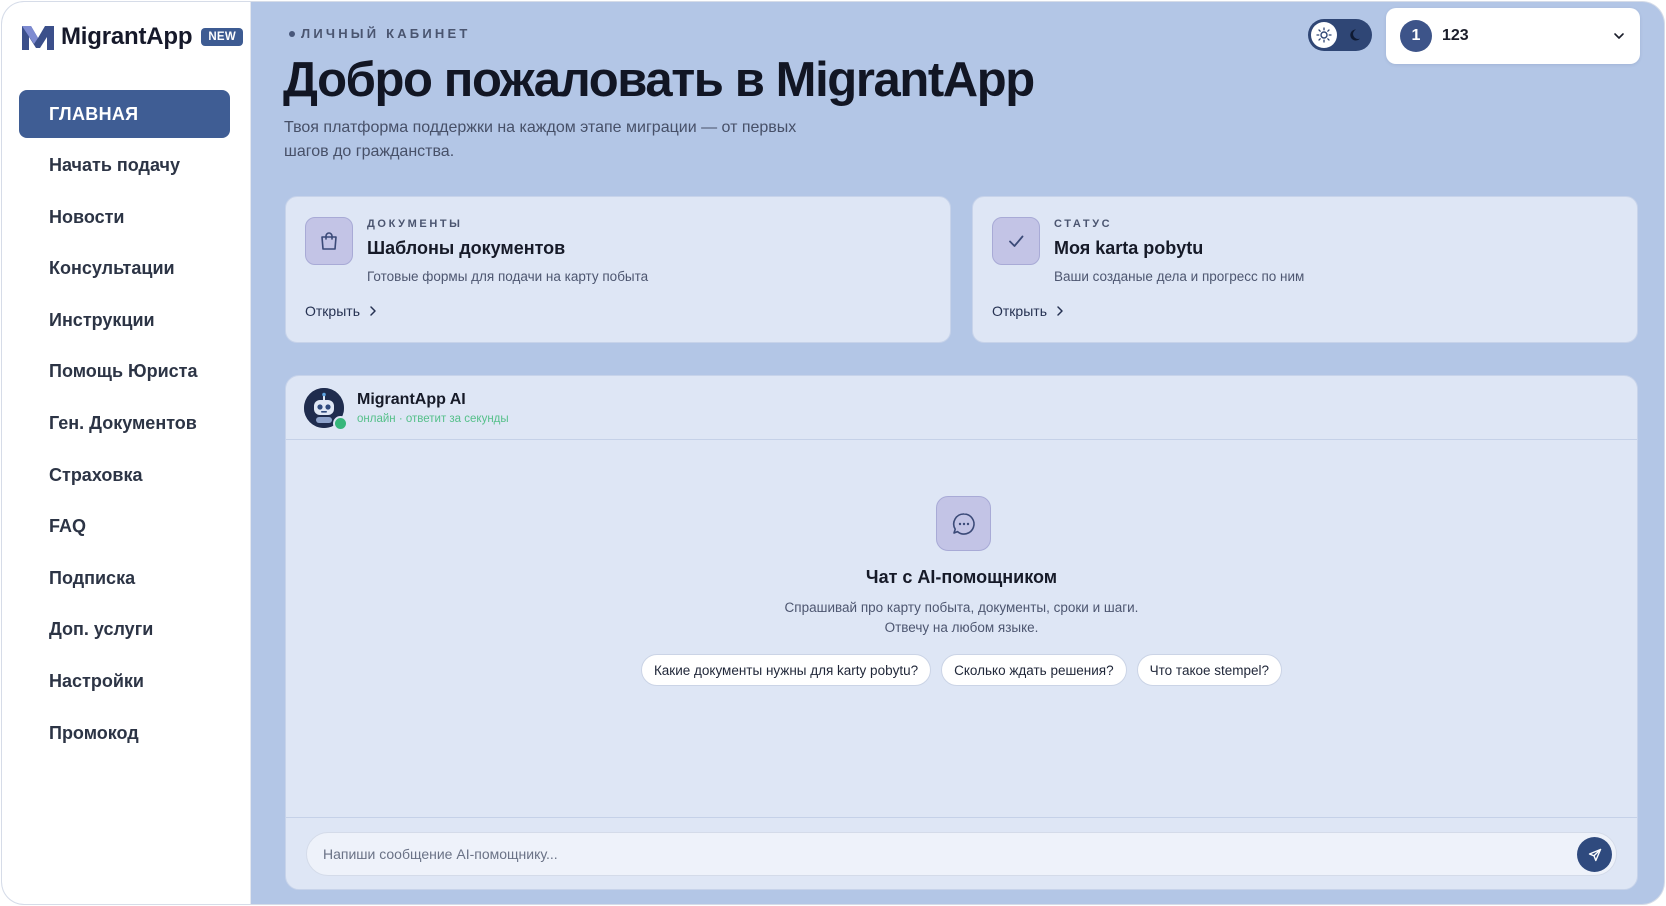 The image size is (1666, 906). I want to click on open-status-link: Открыть, so click(1028, 311).